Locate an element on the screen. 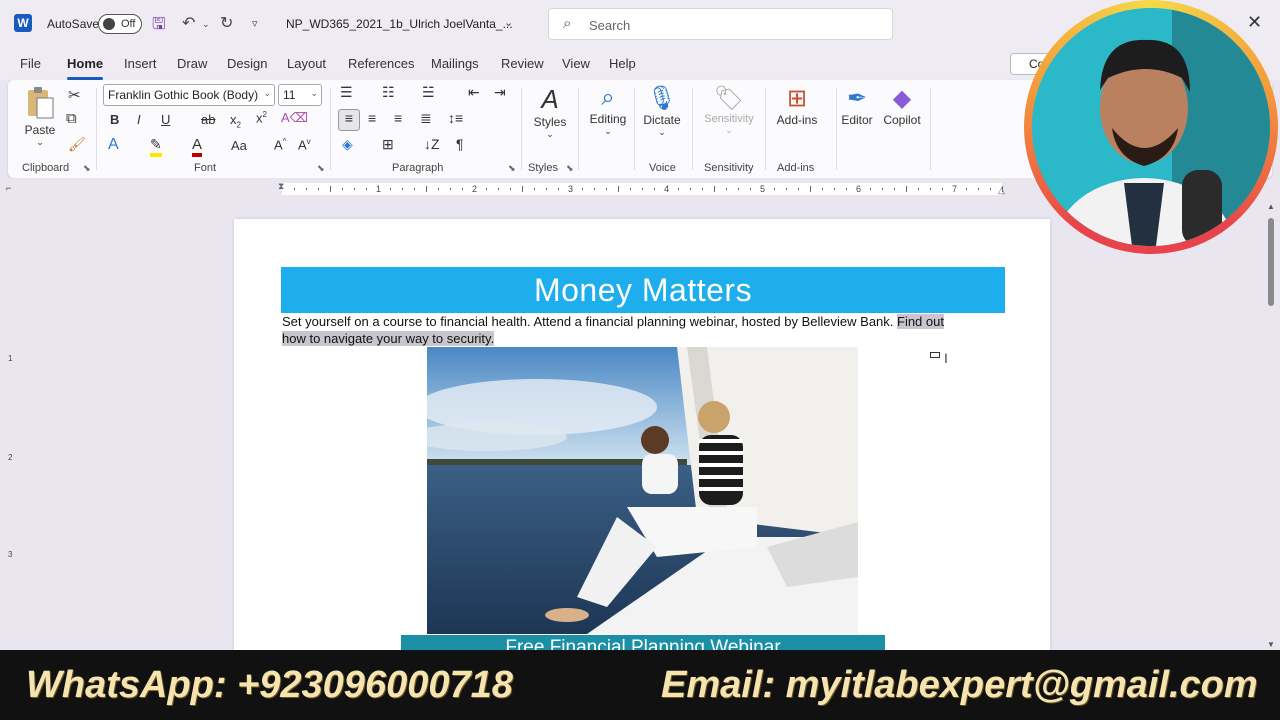 The width and height of the screenshot is (1280, 720). tab-references: References is located at coordinates (381, 63).